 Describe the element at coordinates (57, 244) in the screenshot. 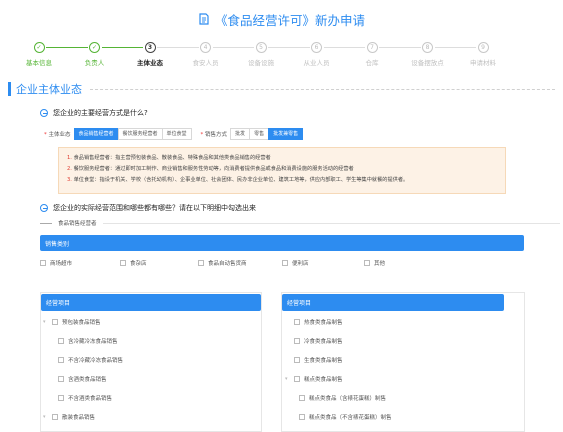

I see `sales-category-title: 销售类别` at that location.